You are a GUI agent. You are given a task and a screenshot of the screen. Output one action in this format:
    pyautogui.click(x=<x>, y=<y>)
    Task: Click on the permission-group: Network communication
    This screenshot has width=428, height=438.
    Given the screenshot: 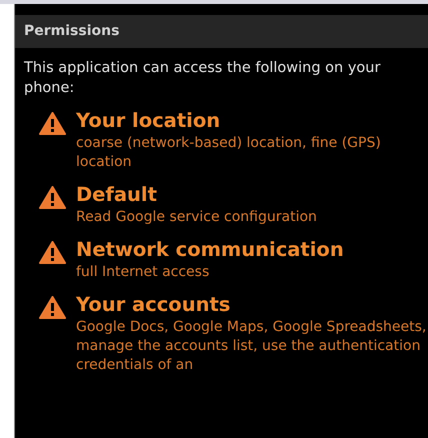 What is the action you would take?
    pyautogui.click(x=210, y=250)
    